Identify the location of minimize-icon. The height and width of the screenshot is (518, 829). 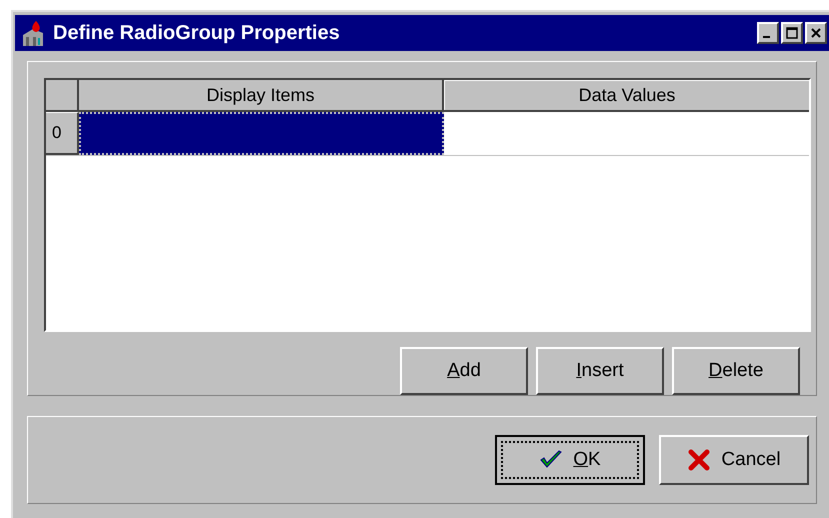
(766, 37).